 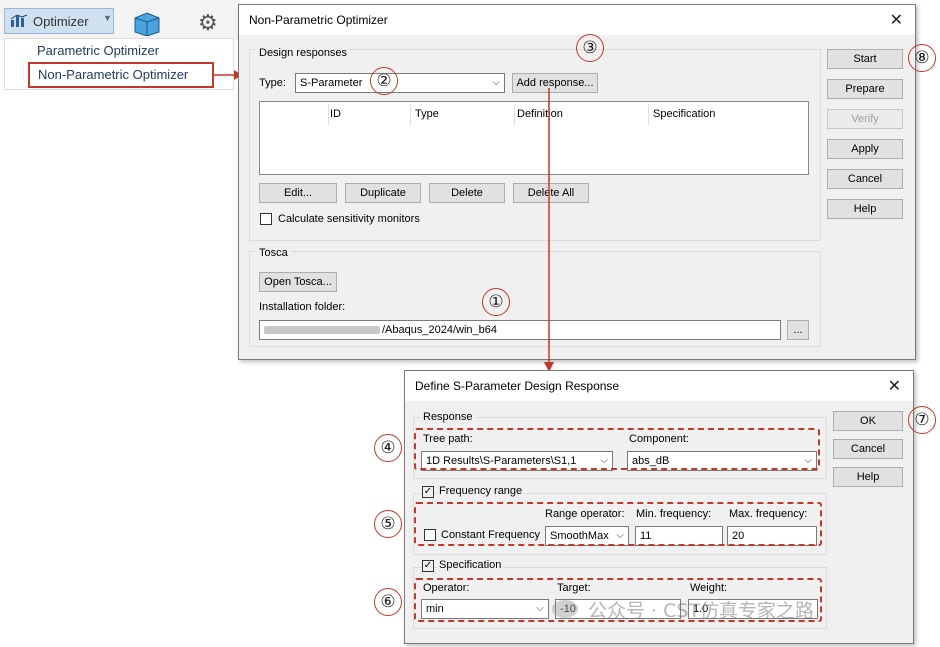 I want to click on callout-5: ⑤, so click(x=388, y=524).